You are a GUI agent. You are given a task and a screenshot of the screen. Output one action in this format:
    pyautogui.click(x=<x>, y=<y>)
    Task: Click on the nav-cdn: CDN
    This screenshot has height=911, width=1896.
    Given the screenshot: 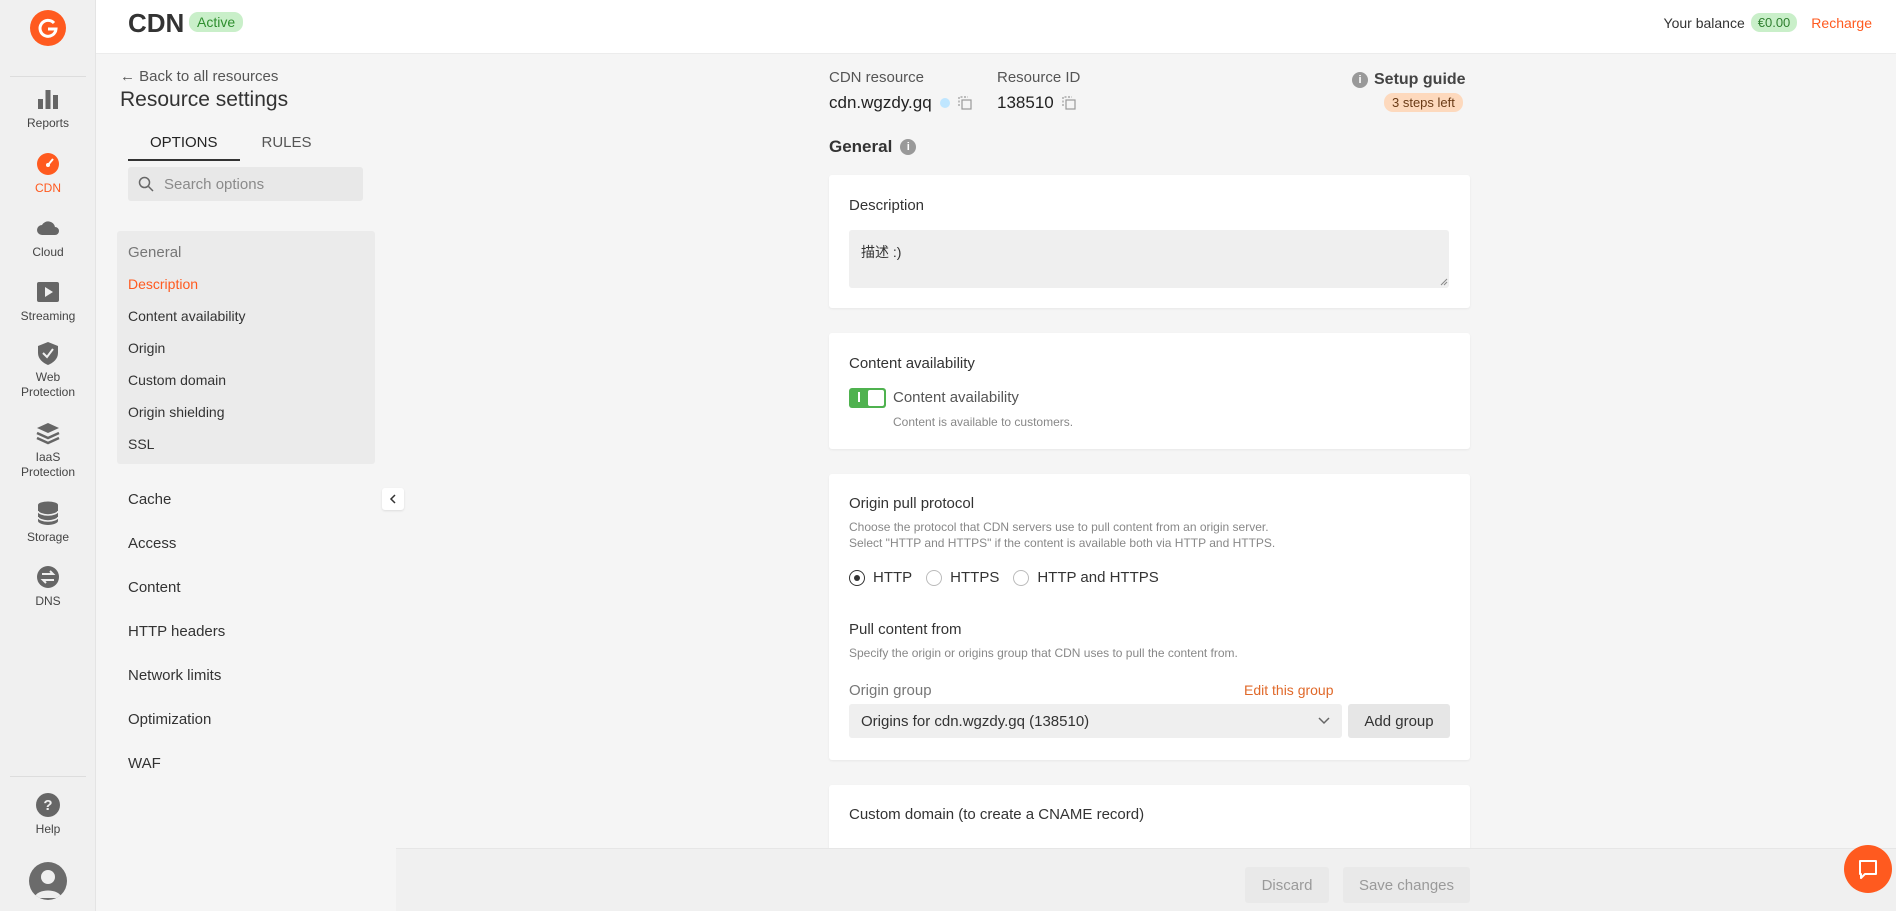 What is the action you would take?
    pyautogui.click(x=48, y=173)
    